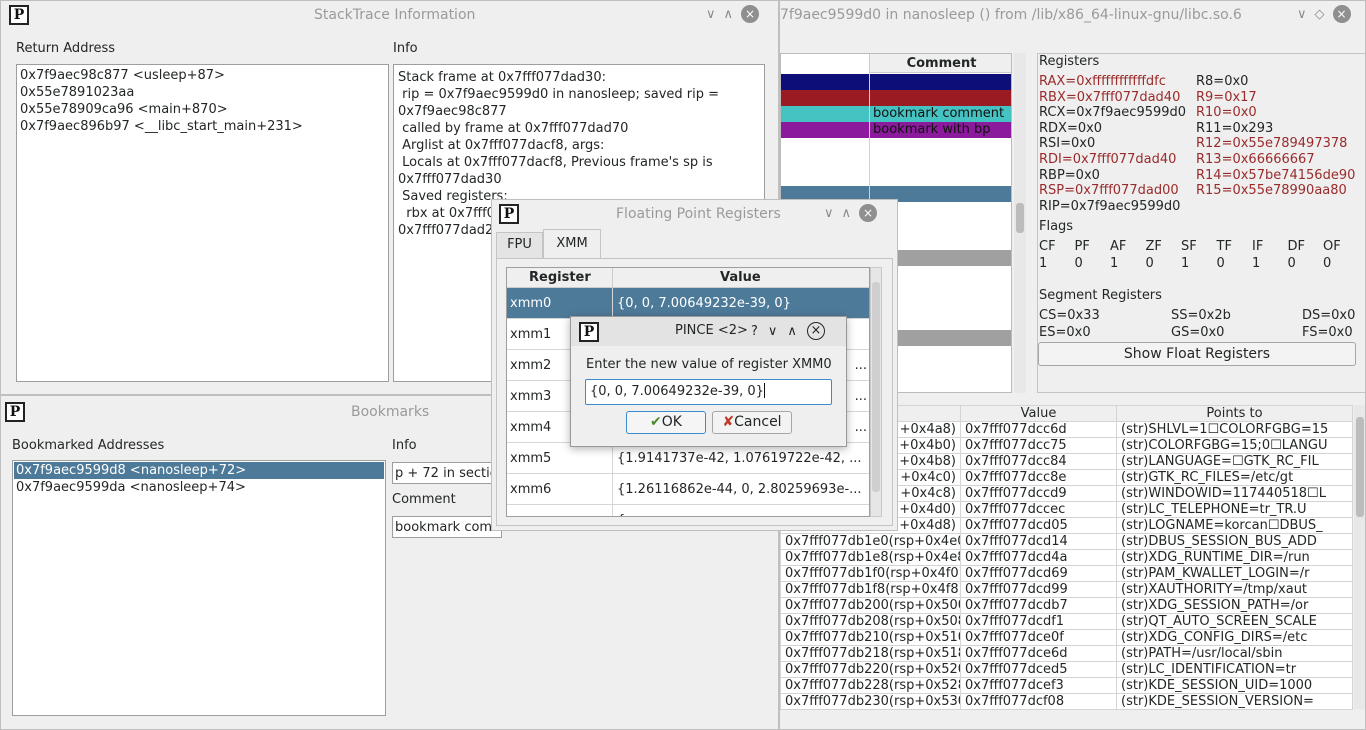  Describe the element at coordinates (1112, 98) in the screenshot. I see `register-rbx: RBX=0x7fff077dad40` at that location.